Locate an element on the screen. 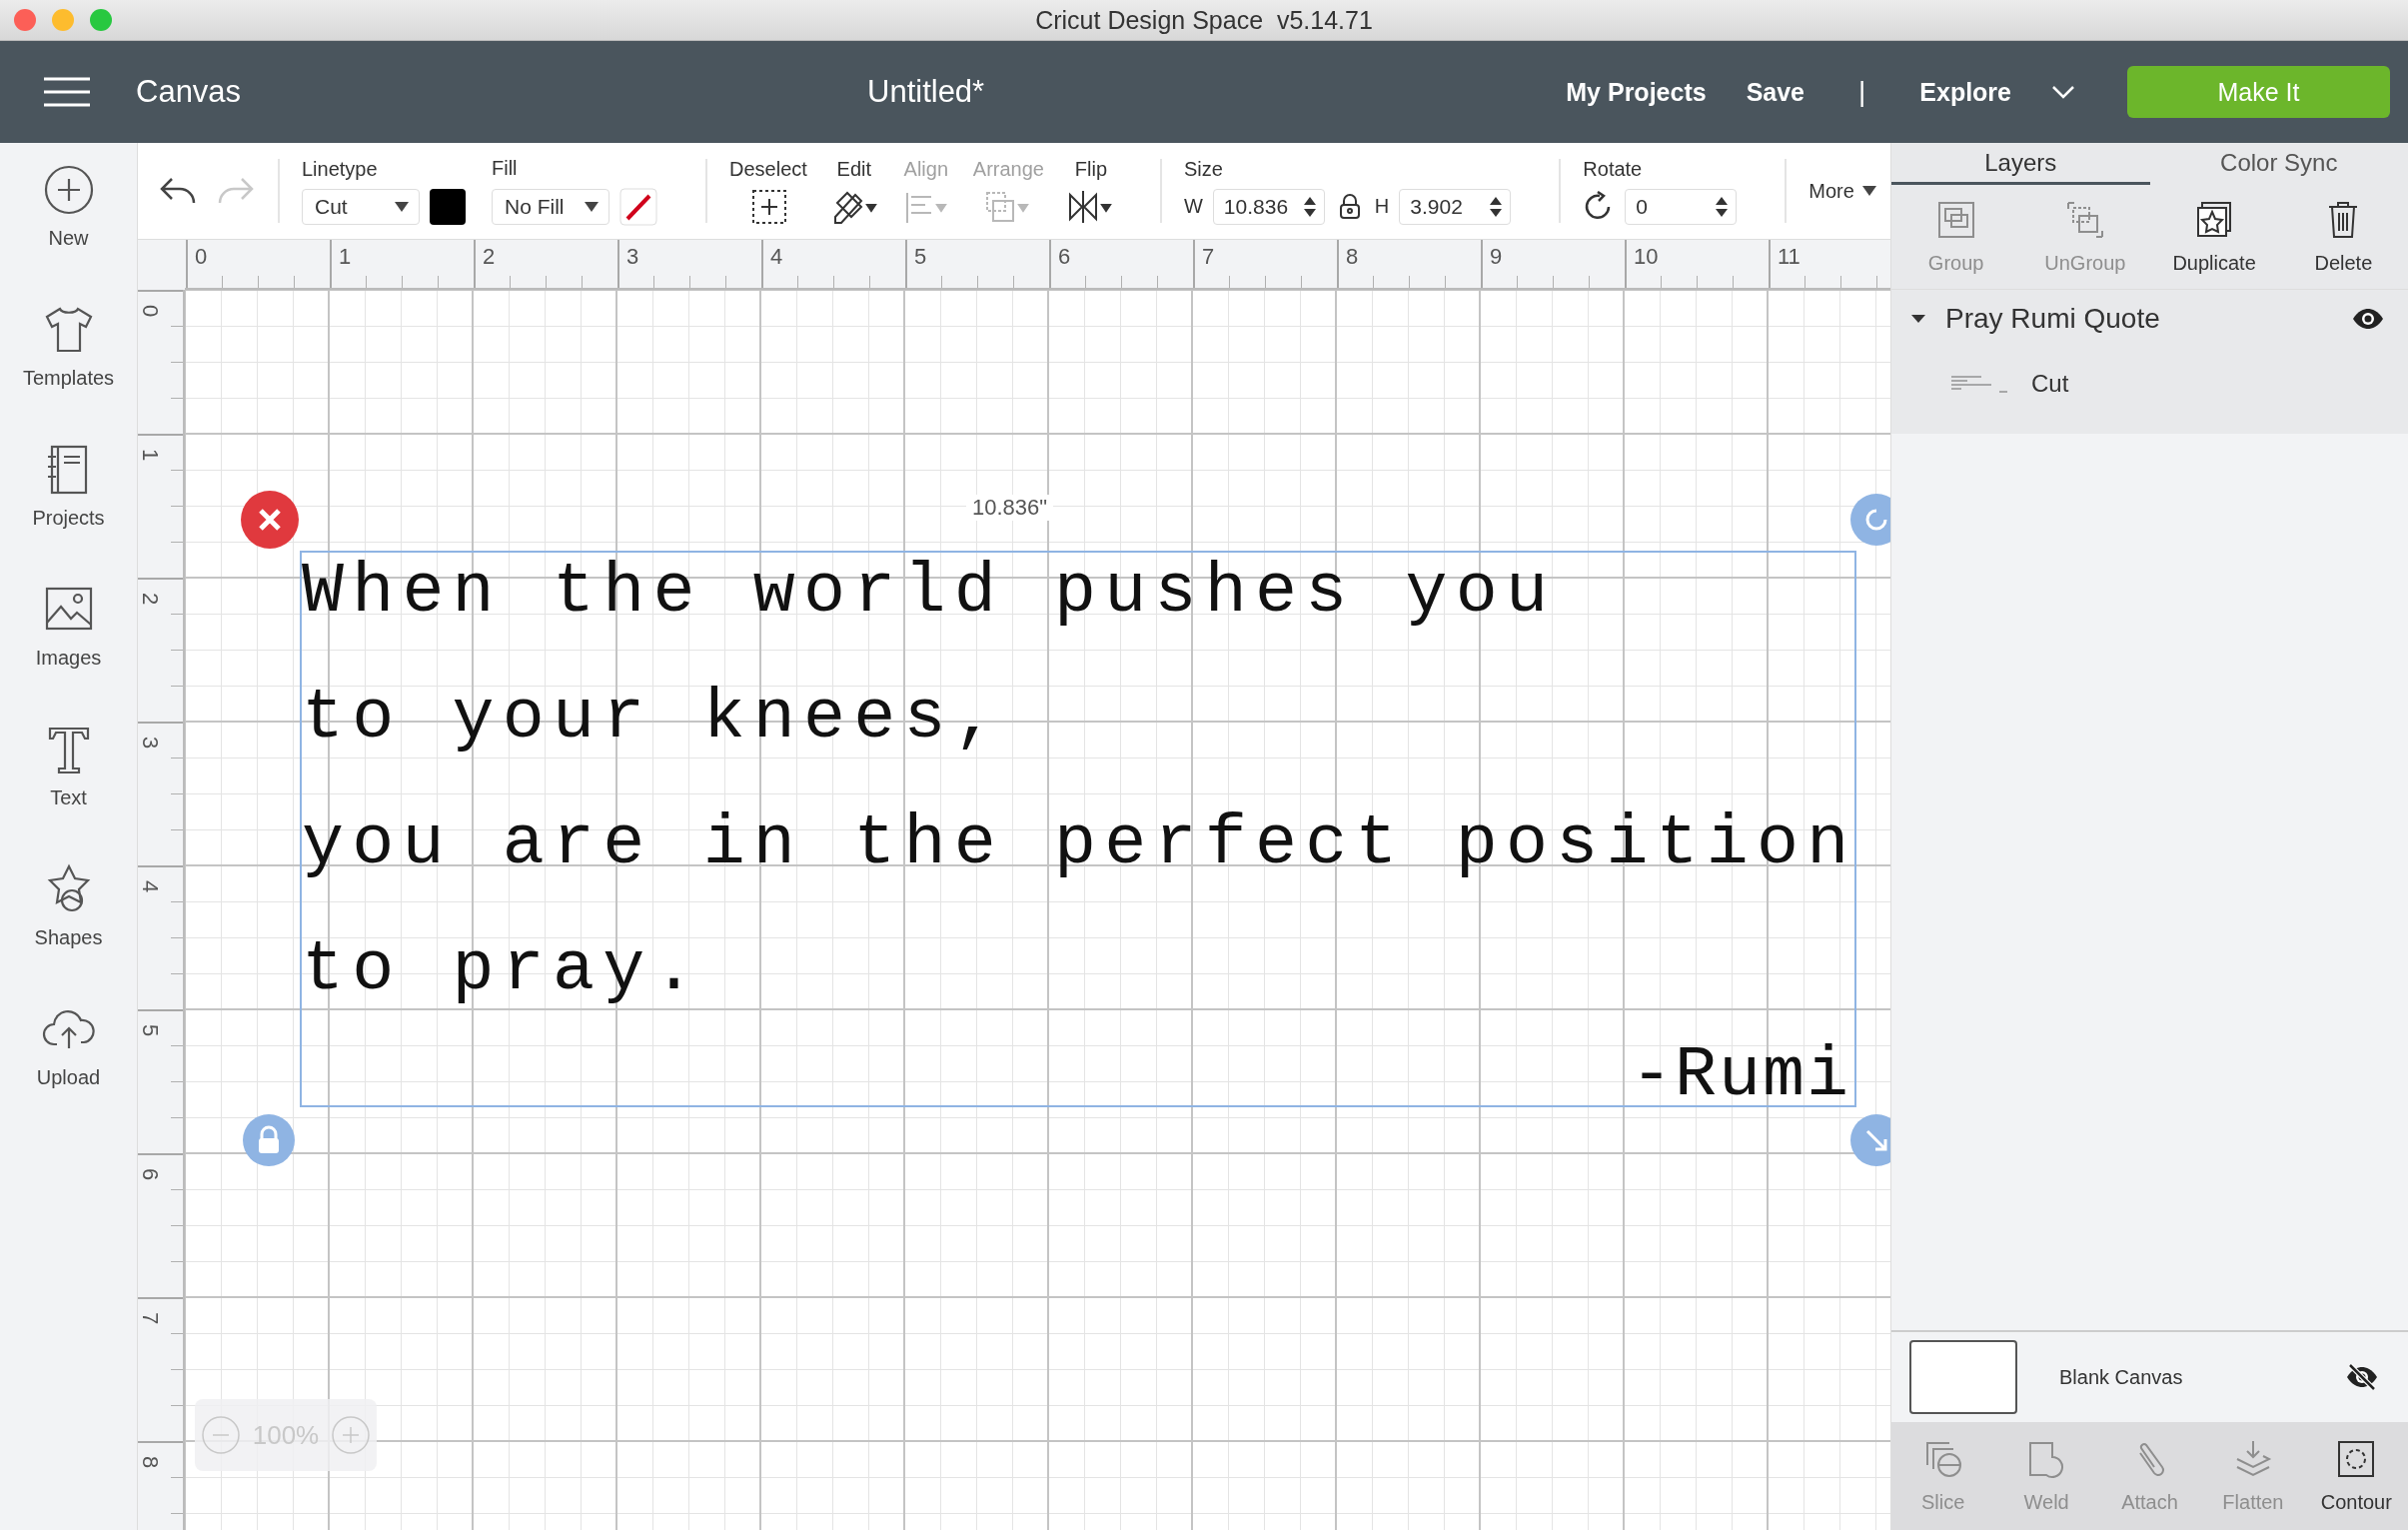 Image resolution: width=2408 pixels, height=1530 pixels. tool-label: Arrange is located at coordinates (1008, 169).